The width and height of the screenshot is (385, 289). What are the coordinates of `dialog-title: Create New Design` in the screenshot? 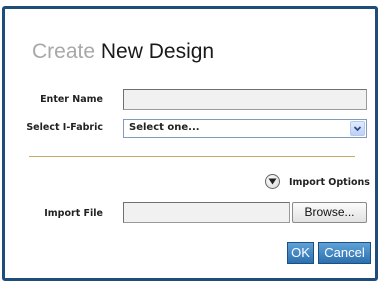 It's located at (123, 52).